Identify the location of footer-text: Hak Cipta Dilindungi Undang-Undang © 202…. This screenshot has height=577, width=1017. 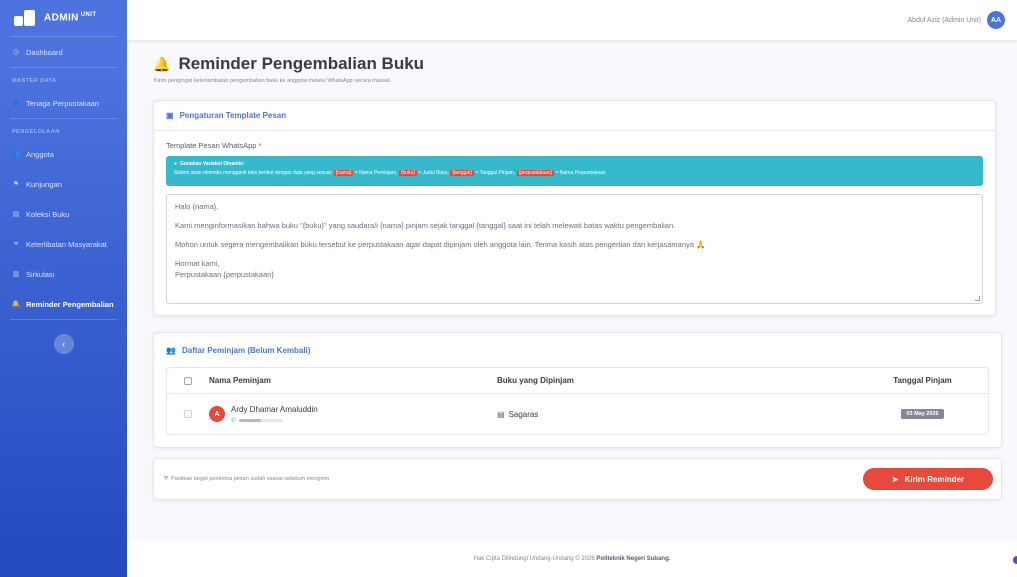
(572, 558).